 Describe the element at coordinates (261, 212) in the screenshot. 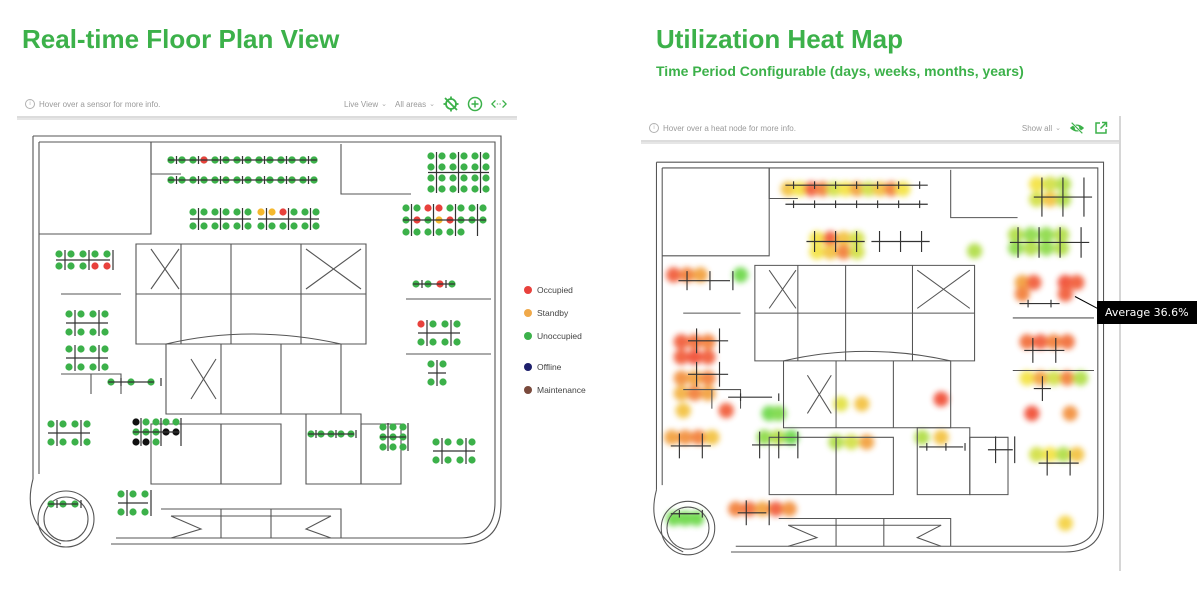

I see `sensor-dot-standby` at that location.